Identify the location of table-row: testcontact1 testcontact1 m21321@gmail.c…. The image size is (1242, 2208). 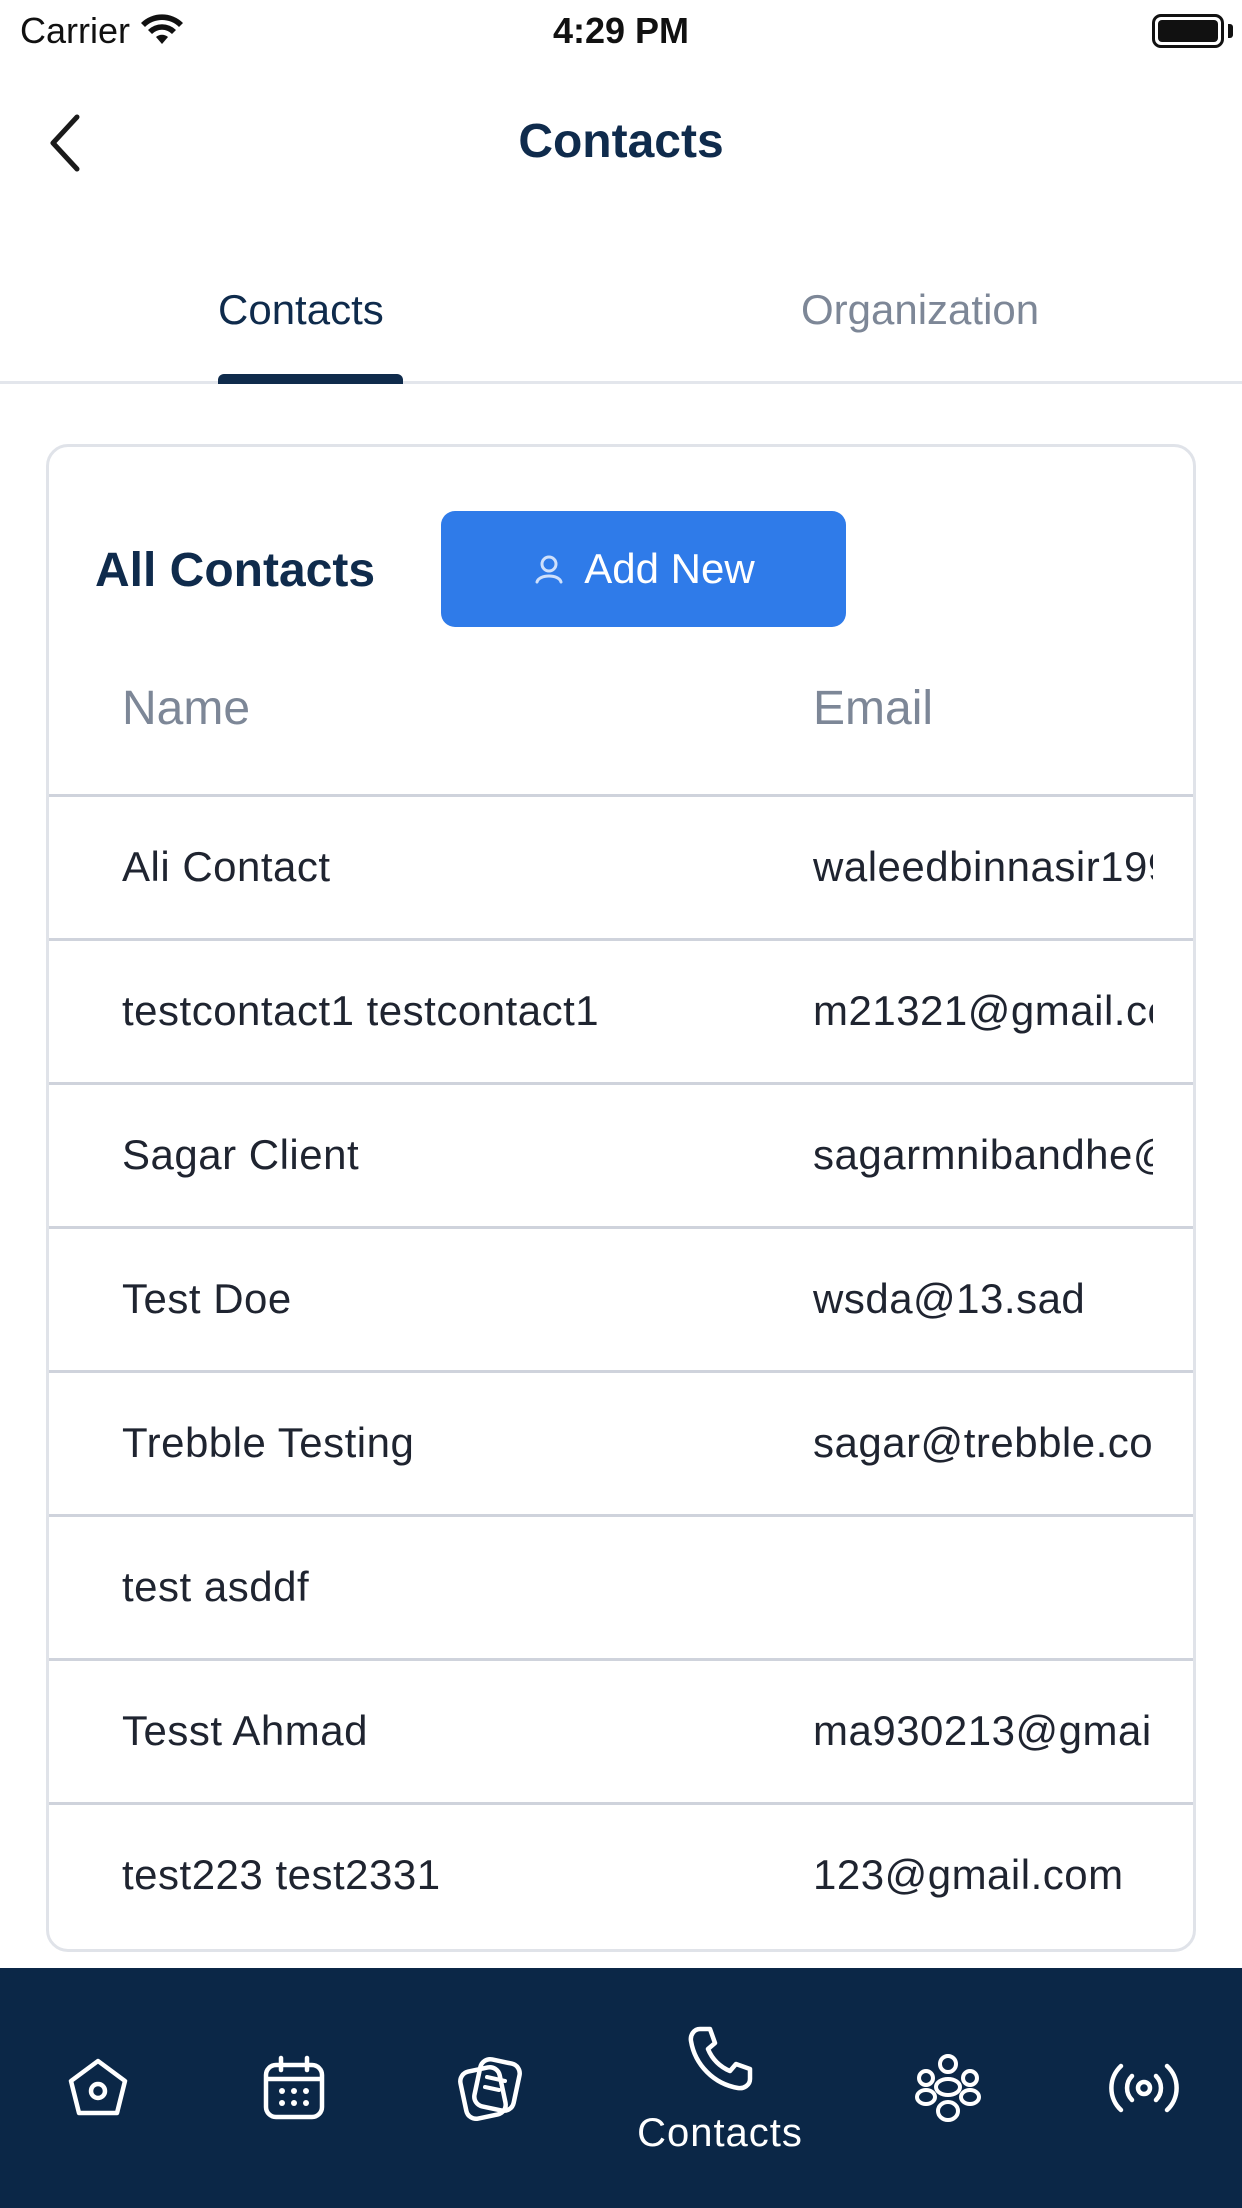
(621, 1013).